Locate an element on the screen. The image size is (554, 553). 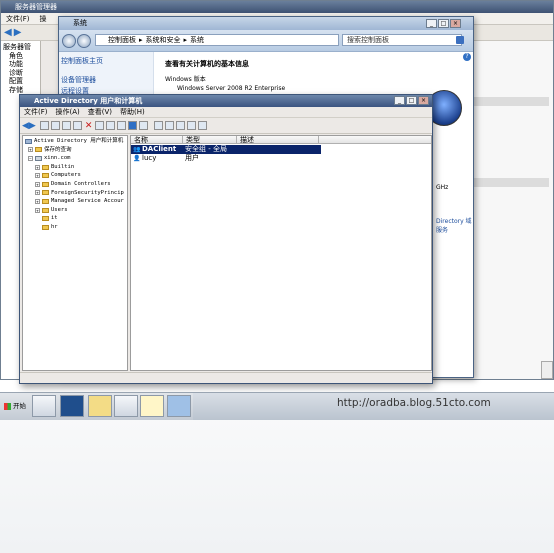
tree-item-foreign-security: + ForeignSecurityPrincip is located at coordinates (75, 193).